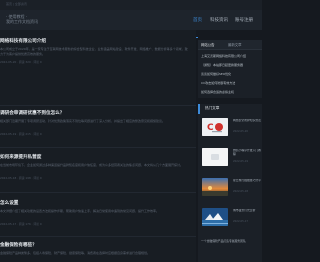 This screenshot has height=262, width=320. I want to click on article-meta: 2022-05-20 · 阅读 320 · 评论 0, so click(21, 62).